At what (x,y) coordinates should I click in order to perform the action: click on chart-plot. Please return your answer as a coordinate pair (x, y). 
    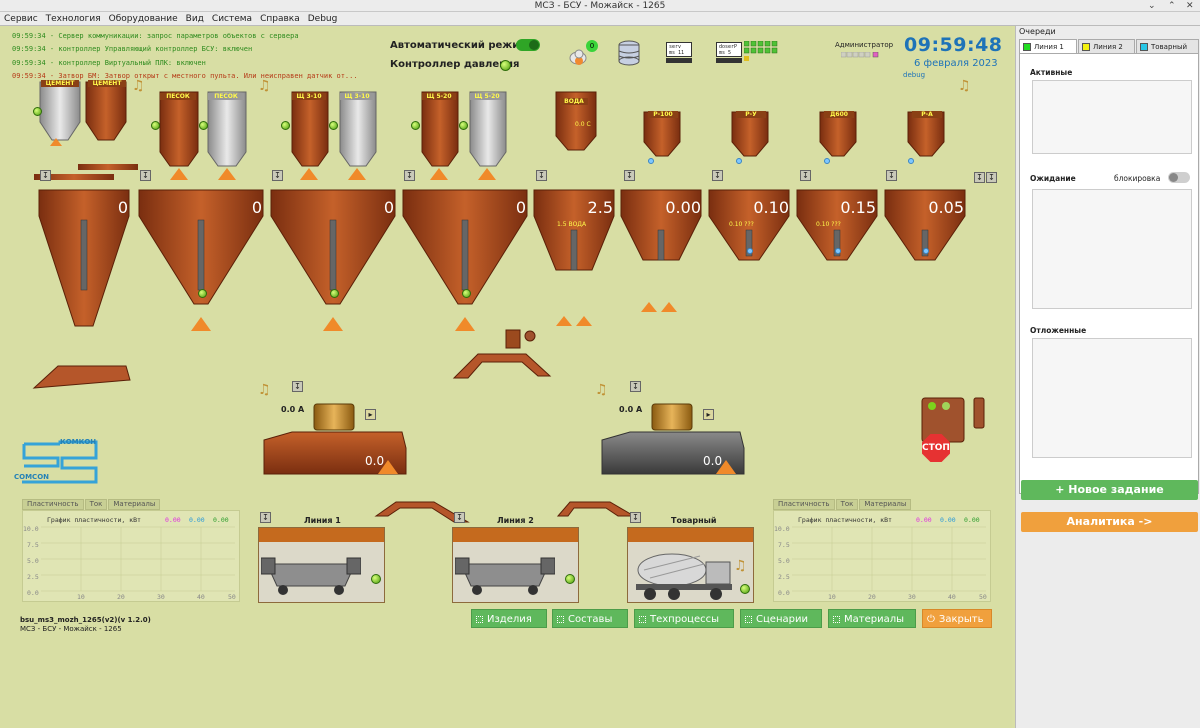
    Looking at the image, I should click on (889, 559).